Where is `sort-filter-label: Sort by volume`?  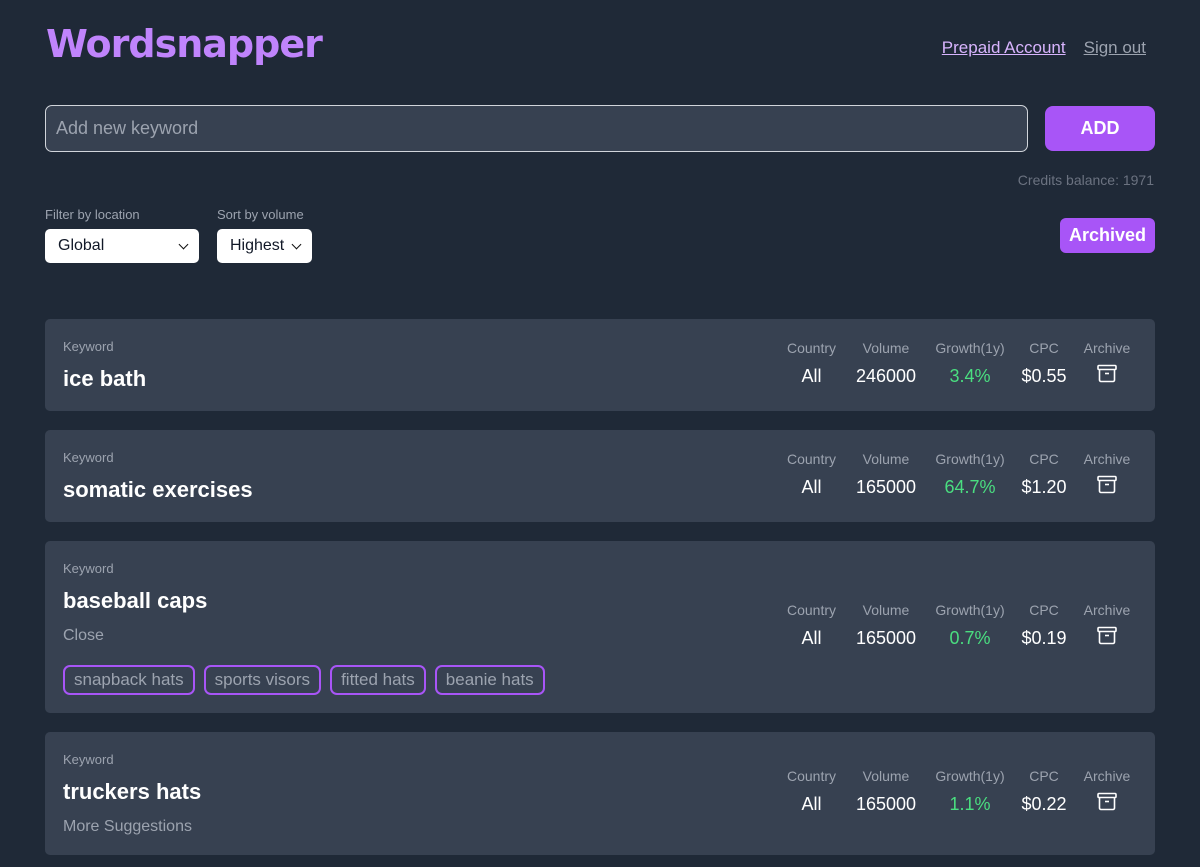 sort-filter-label: Sort by volume is located at coordinates (260, 214).